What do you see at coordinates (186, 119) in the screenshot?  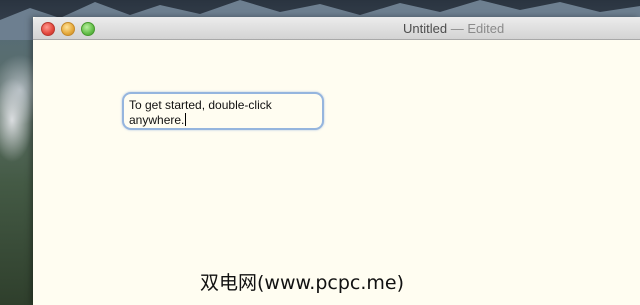 I see `text-caret` at bounding box center [186, 119].